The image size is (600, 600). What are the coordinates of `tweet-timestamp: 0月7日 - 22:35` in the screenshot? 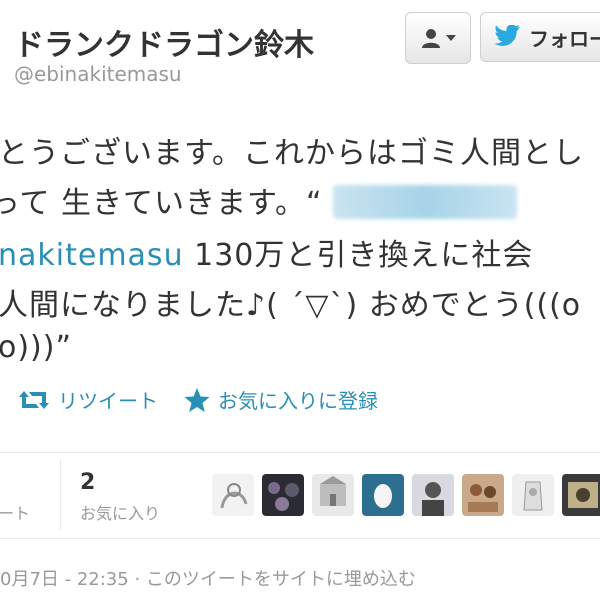 It's located at (64, 579).